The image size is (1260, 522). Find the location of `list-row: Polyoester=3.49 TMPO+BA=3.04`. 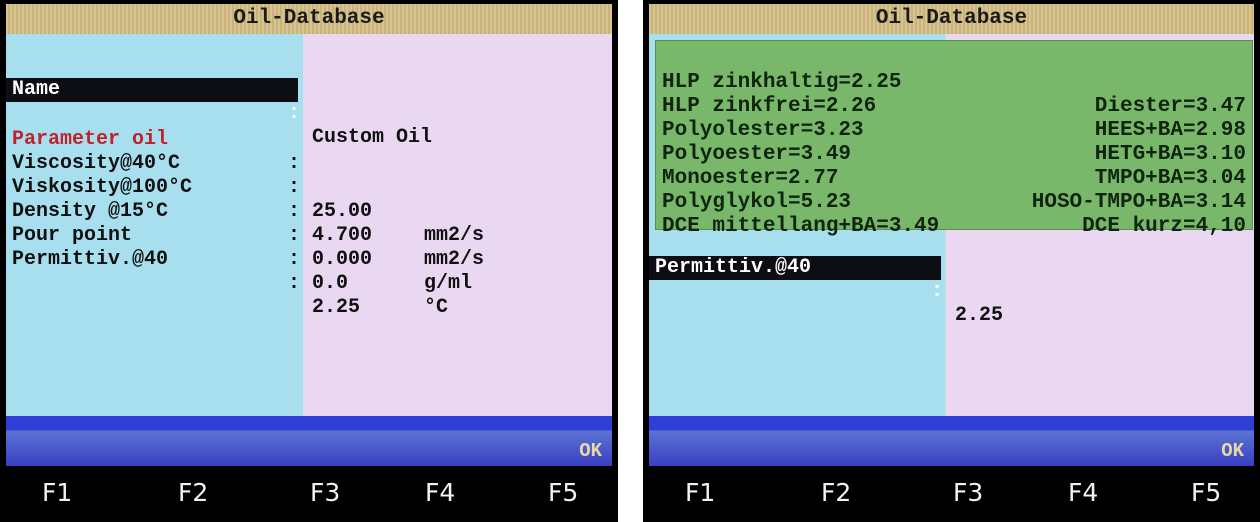

list-row: Polyoester=3.49 TMPO+BA=3.04 is located at coordinates (954, 154).